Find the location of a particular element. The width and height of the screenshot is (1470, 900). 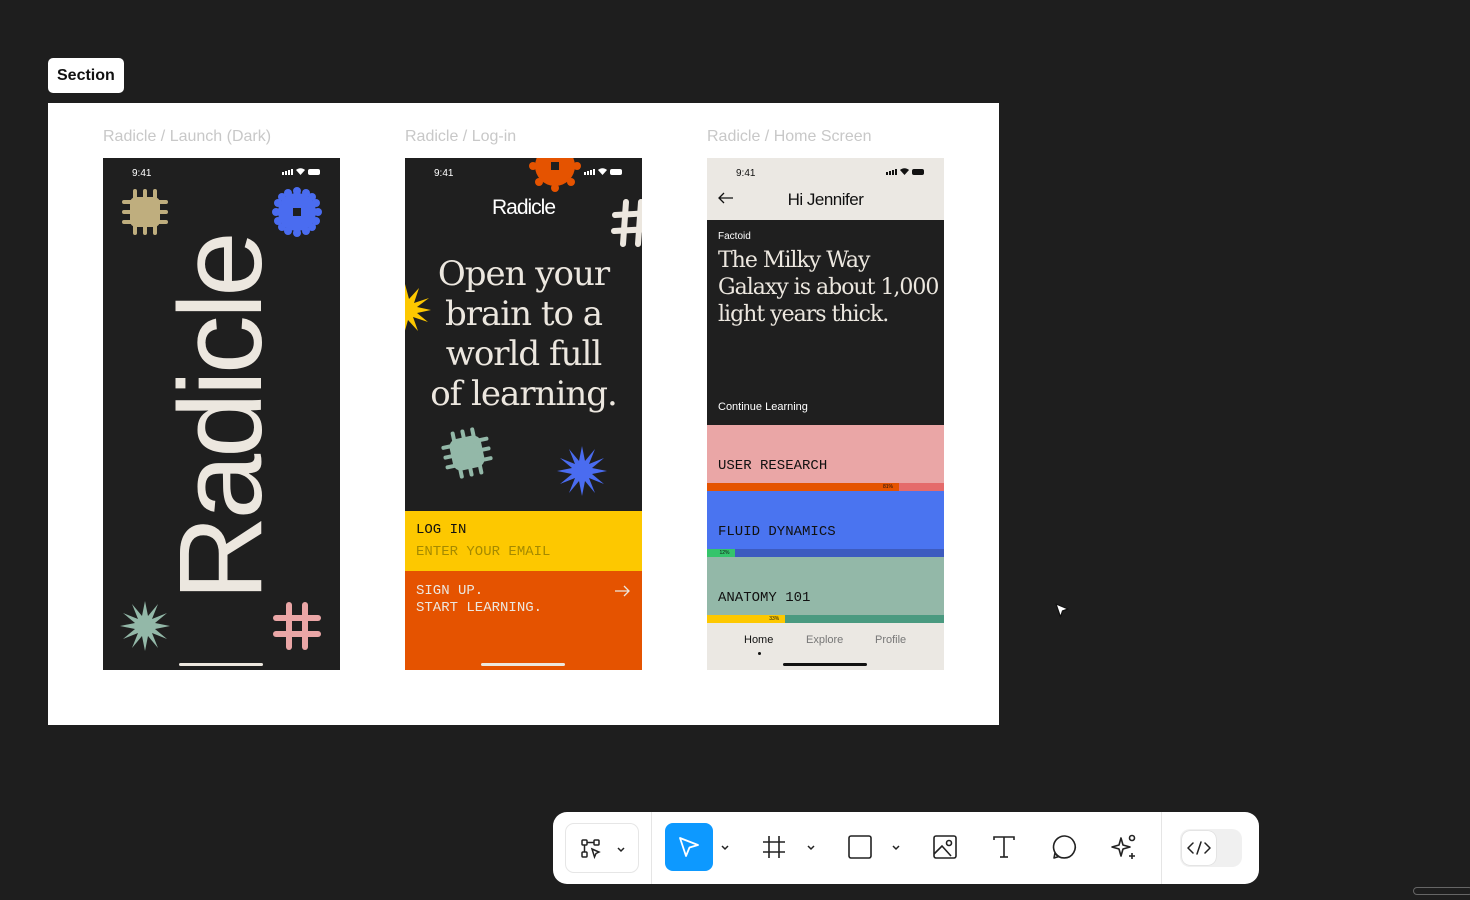

course-progress-label: 81% is located at coordinates (887, 487).